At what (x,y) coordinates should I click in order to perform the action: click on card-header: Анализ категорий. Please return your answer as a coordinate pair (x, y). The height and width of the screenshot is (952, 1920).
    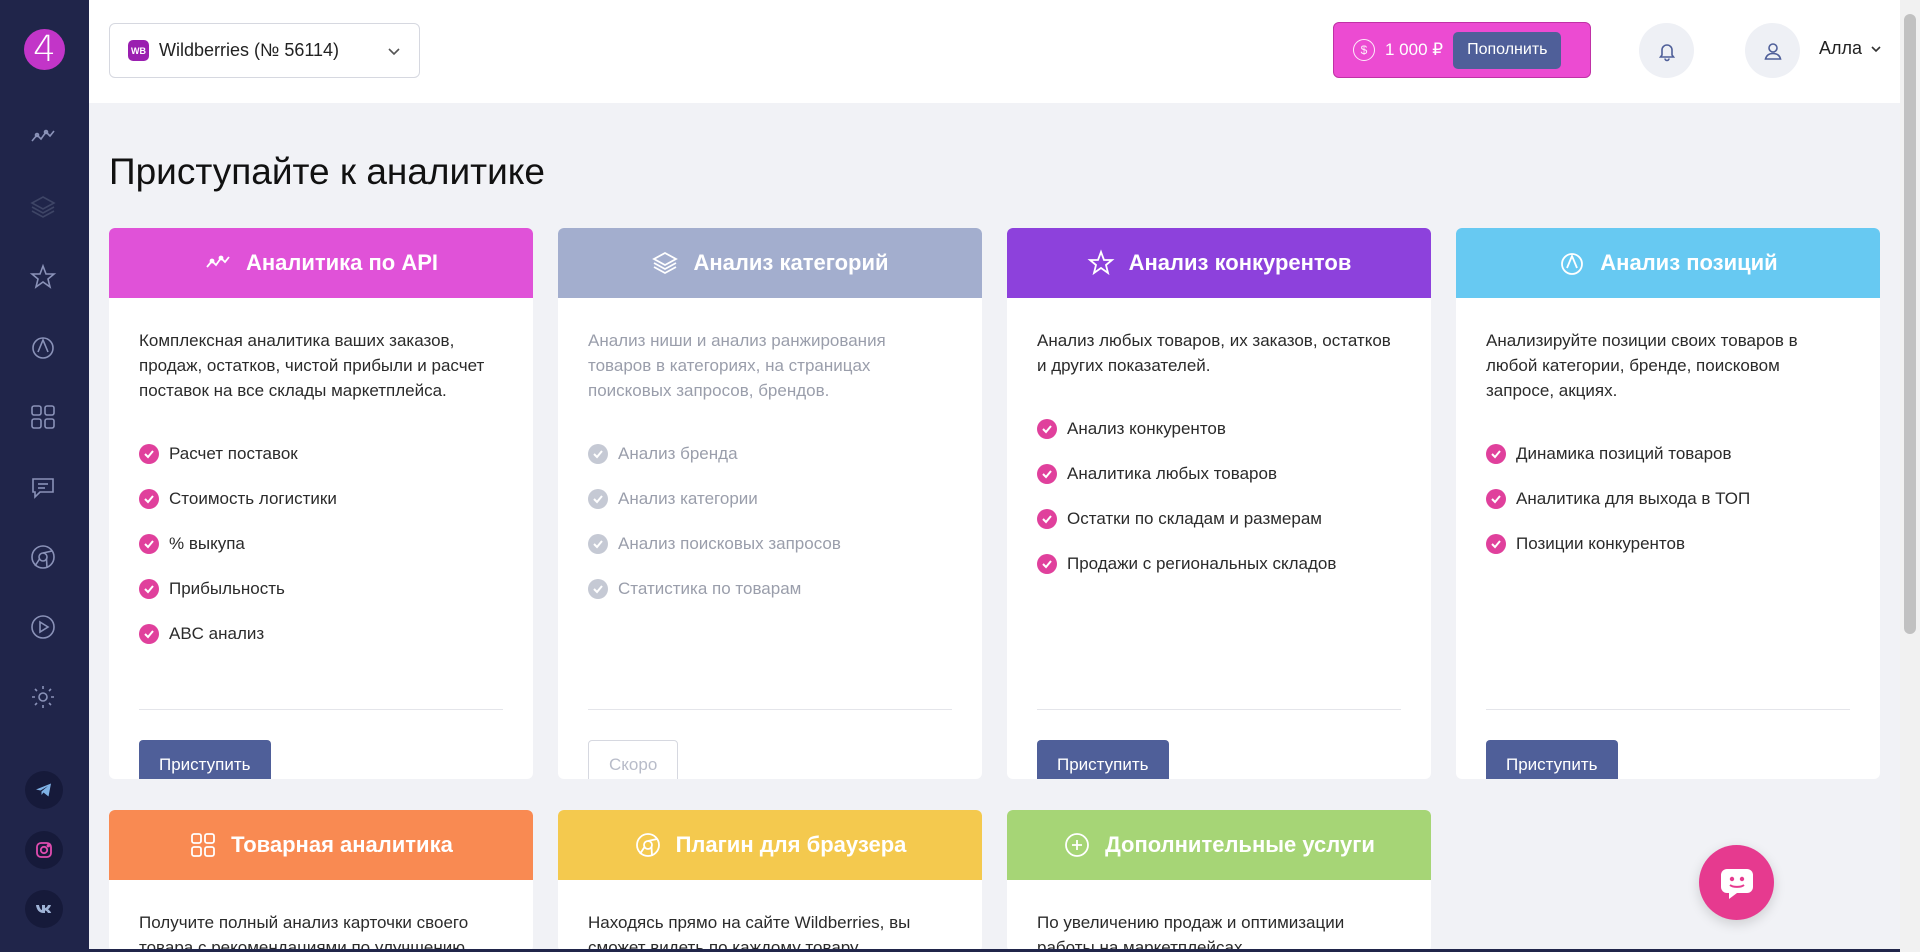
    Looking at the image, I should click on (770, 263).